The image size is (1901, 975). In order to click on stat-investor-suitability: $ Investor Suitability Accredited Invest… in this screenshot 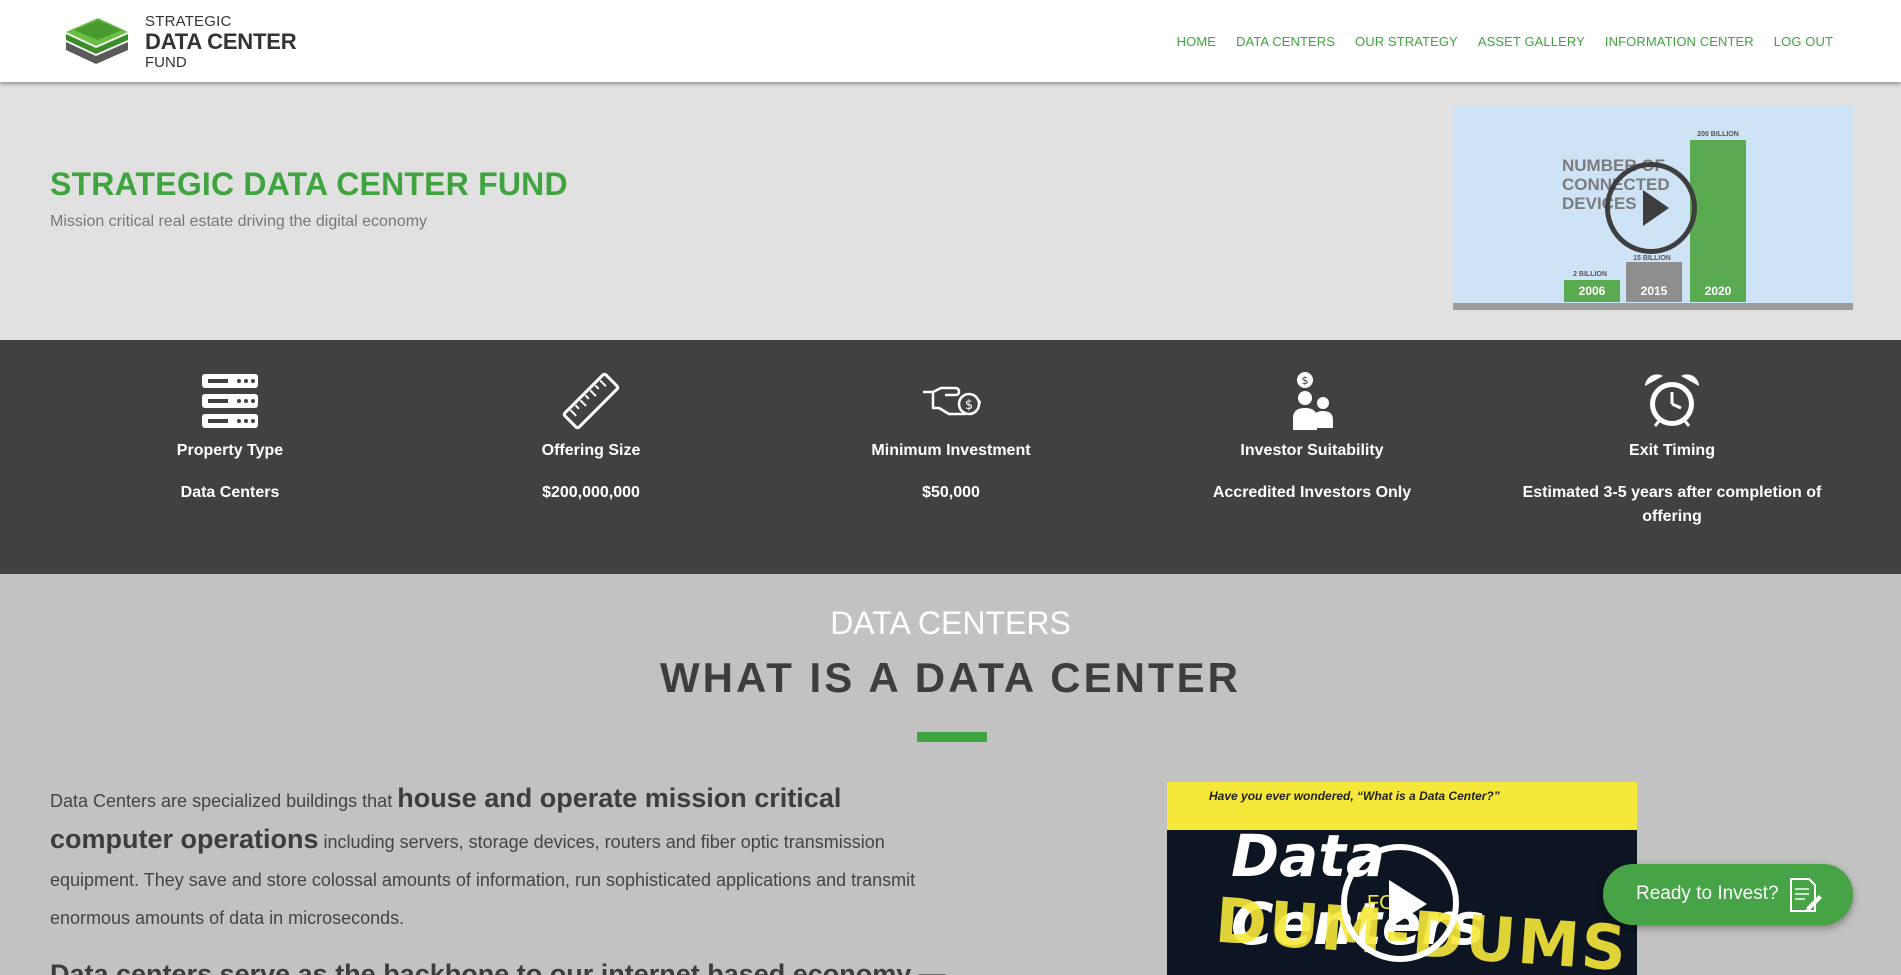, I will do `click(1312, 437)`.